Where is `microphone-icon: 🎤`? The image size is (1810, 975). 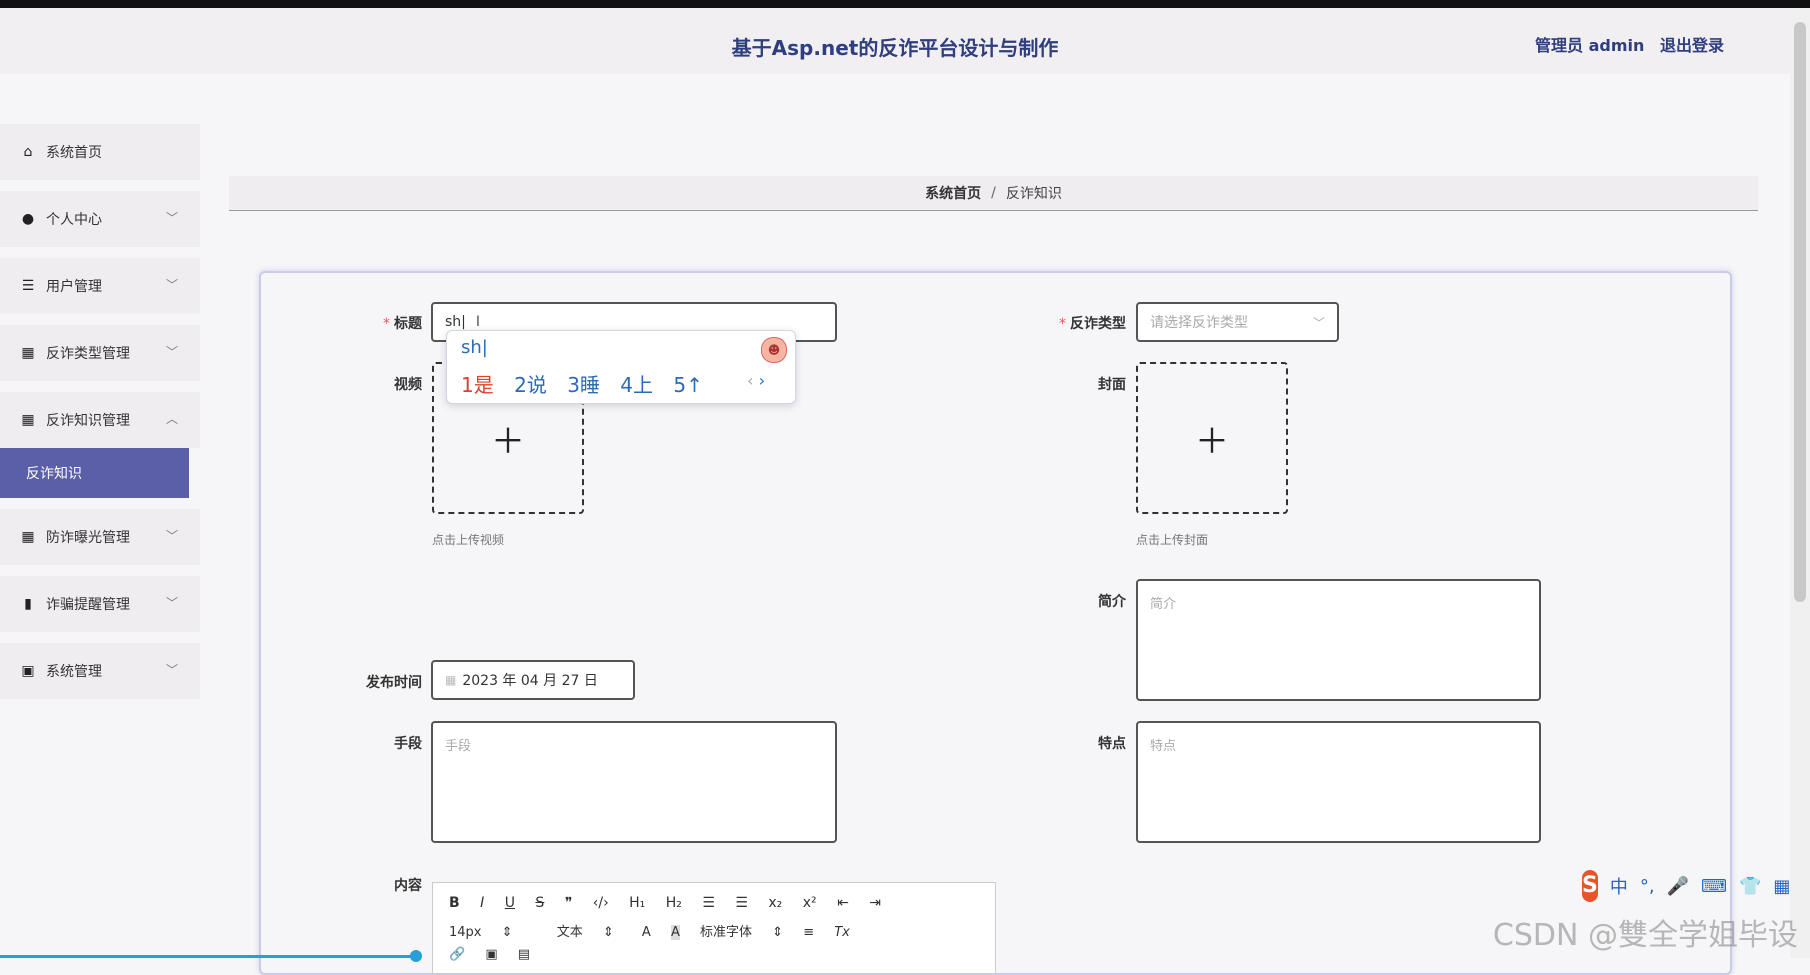 microphone-icon: 🎤 is located at coordinates (1678, 886).